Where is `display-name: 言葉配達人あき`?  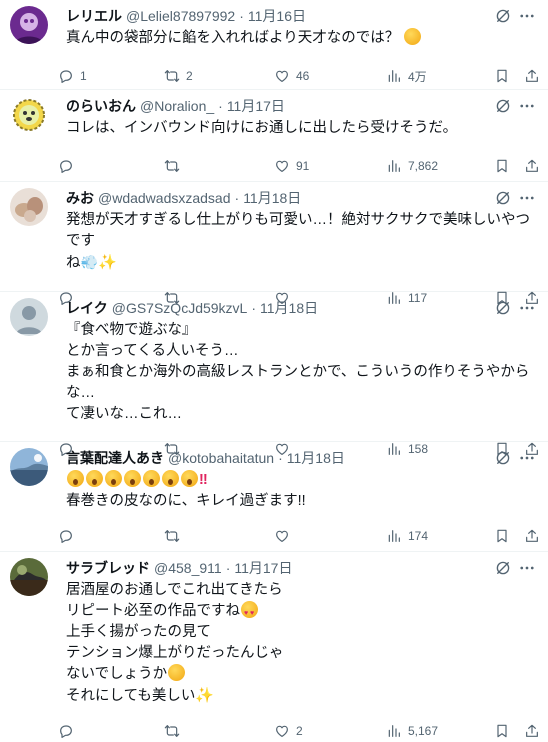
display-name: 言葉配達人あき is located at coordinates (115, 458).